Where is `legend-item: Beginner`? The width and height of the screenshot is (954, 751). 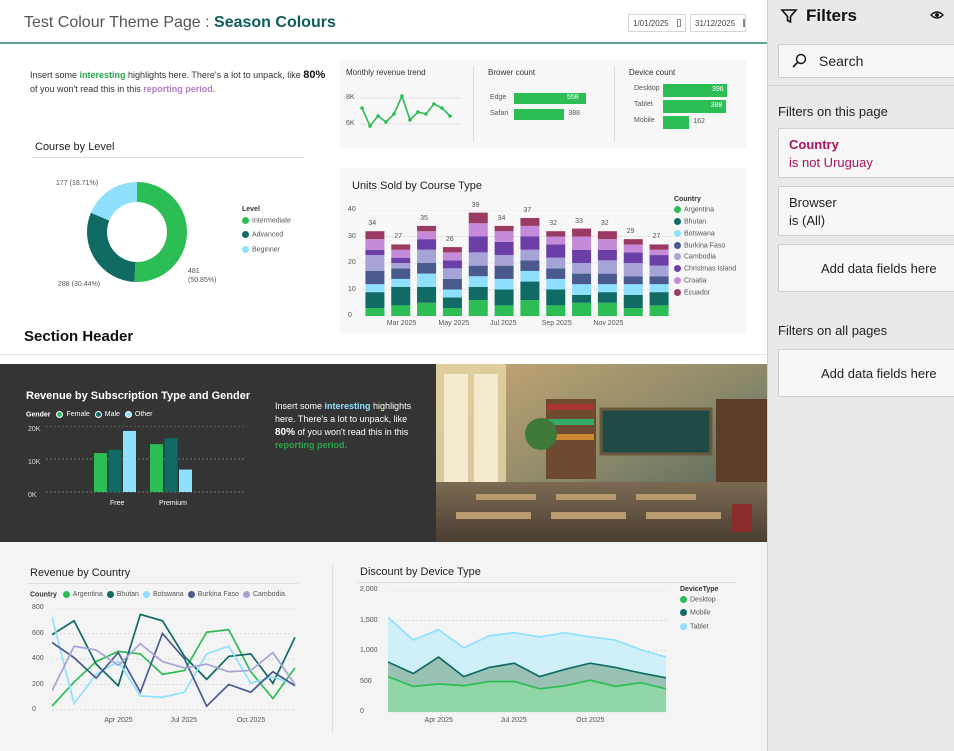 legend-item: Beginner is located at coordinates (266, 249).